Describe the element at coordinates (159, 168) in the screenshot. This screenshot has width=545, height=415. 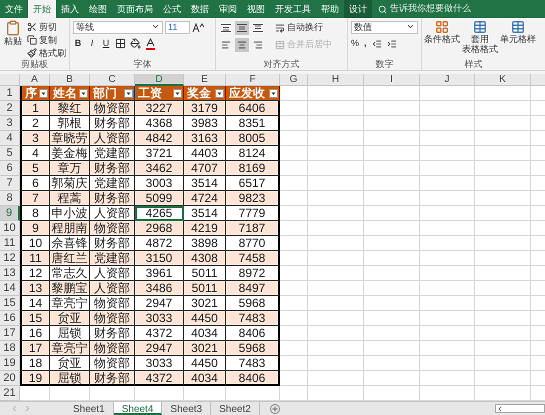
I see `table-cell: 3462` at that location.